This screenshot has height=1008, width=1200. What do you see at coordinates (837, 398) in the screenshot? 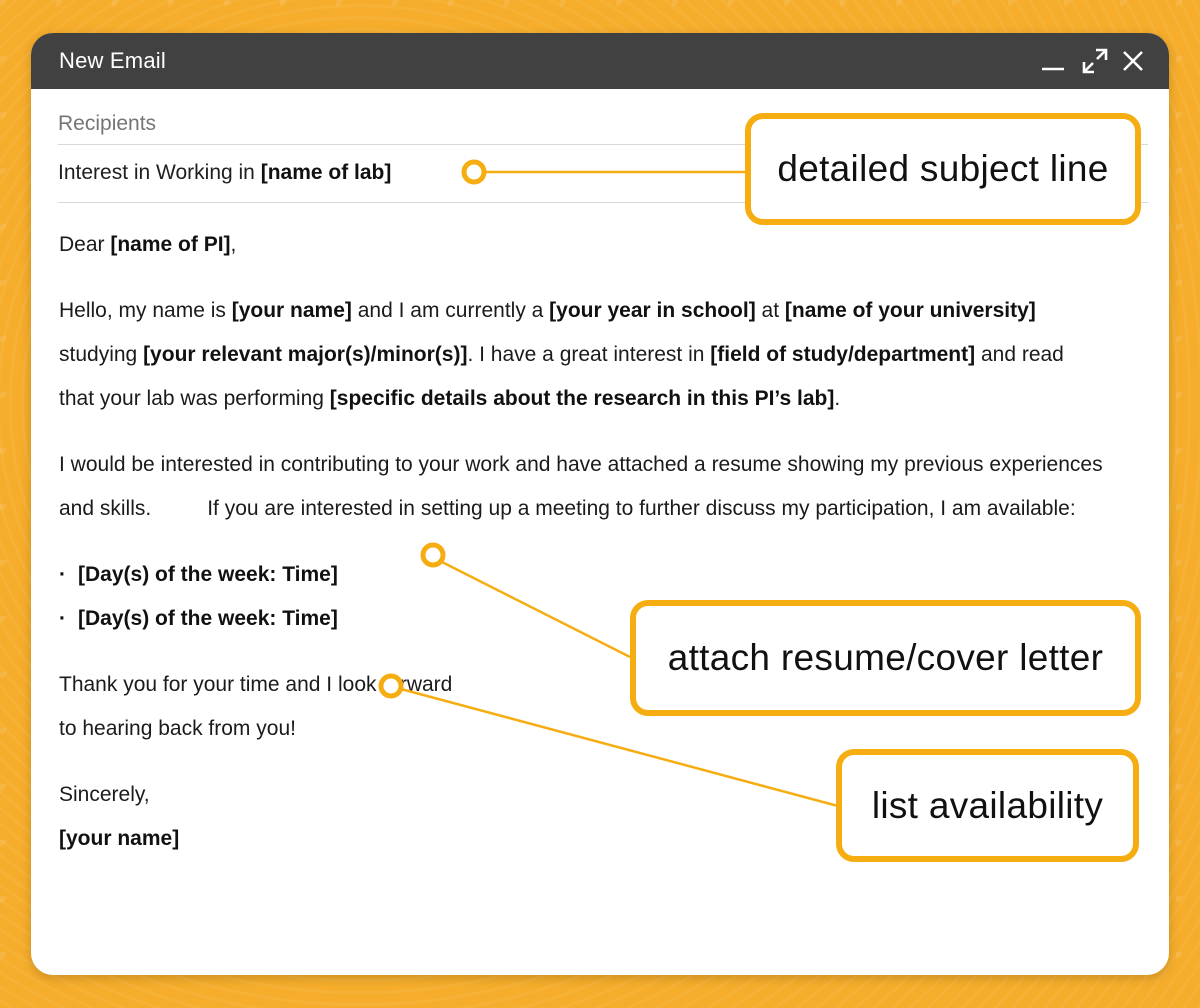
I see `intro-text: .` at bounding box center [837, 398].